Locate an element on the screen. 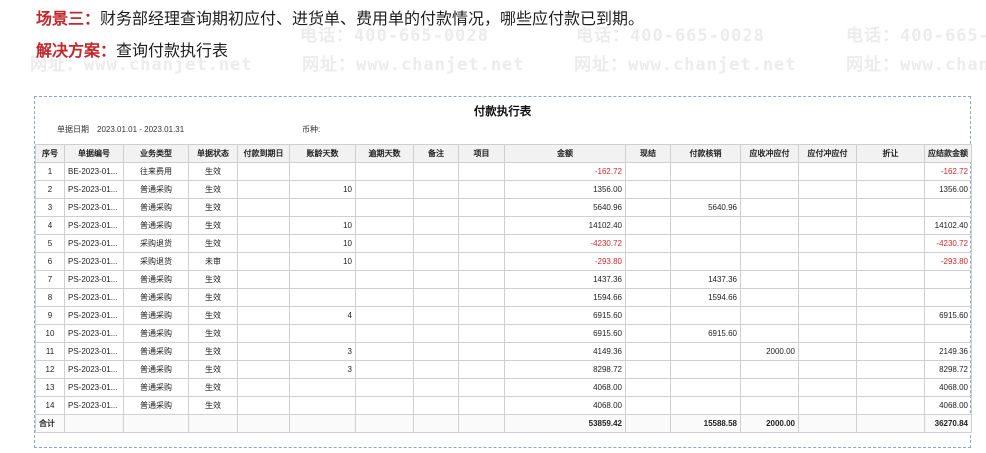 This screenshot has height=453, width=986. table-cell: 7 is located at coordinates (50, 279).